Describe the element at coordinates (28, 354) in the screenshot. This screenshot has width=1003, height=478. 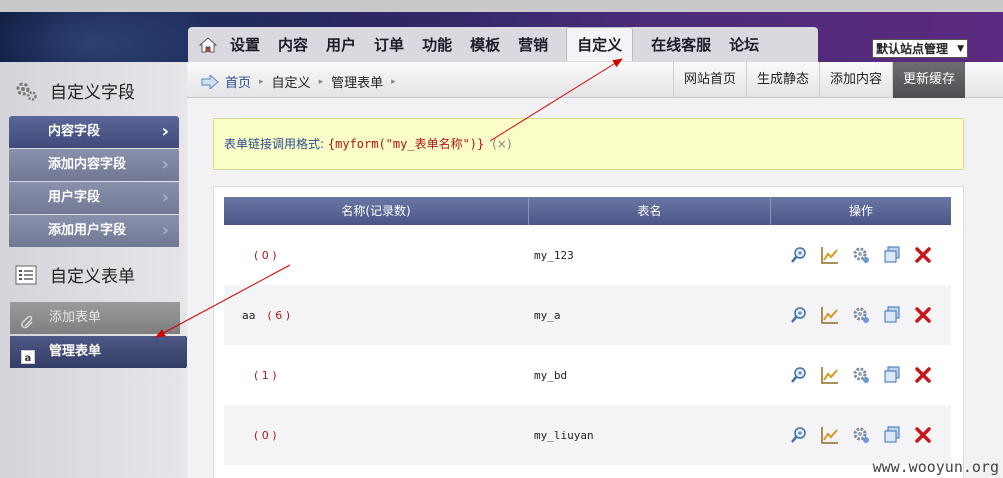
I see `form-letter-icon: a` at that location.